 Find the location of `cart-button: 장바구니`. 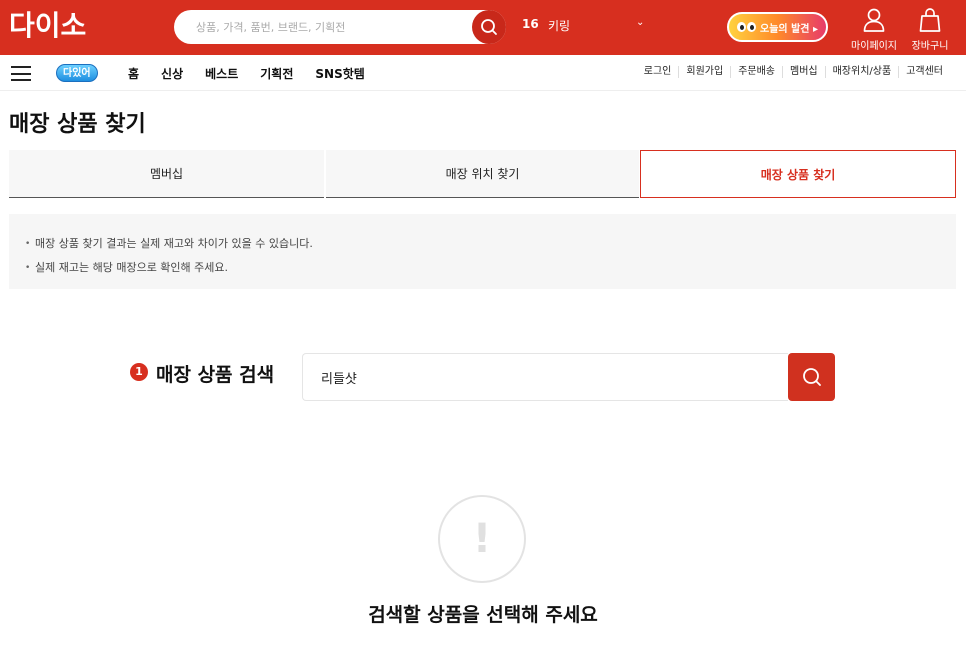

cart-button: 장바구니 is located at coordinates (930, 30).